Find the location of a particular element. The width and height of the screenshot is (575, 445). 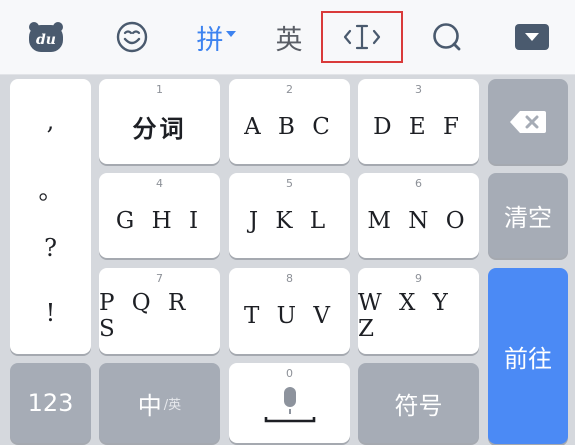

english-label: 英 is located at coordinates (289, 40).